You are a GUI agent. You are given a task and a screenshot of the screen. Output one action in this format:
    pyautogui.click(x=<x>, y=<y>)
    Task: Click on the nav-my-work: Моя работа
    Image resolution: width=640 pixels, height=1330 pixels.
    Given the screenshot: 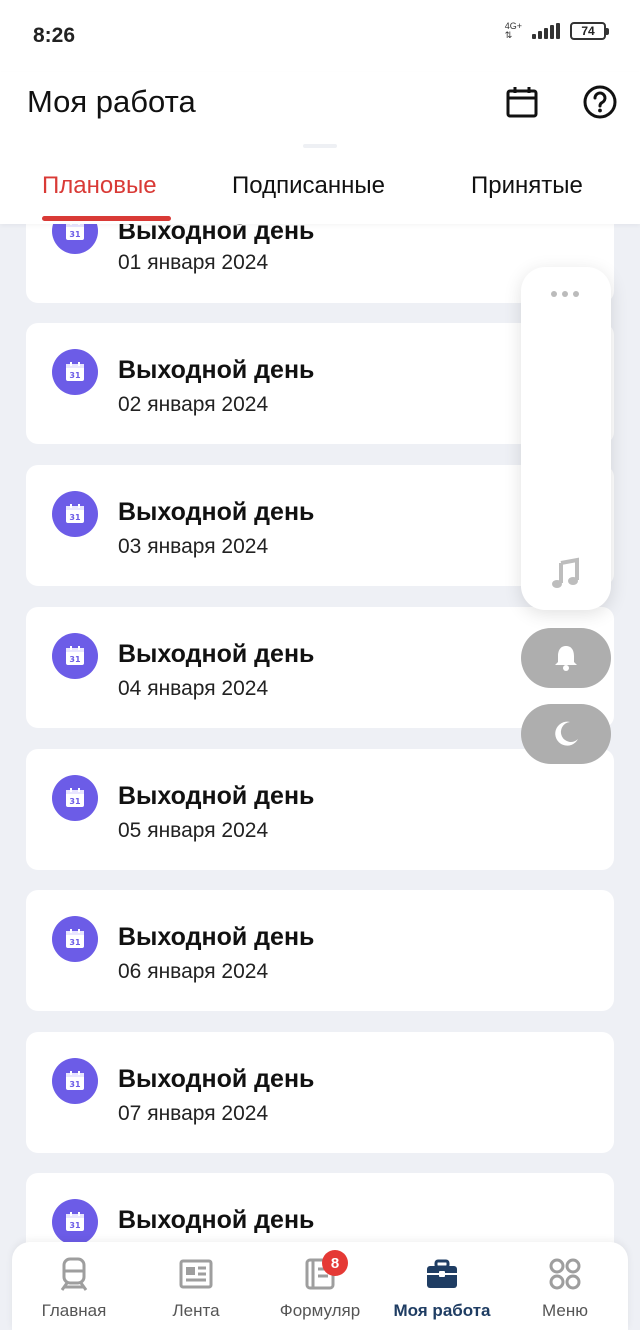 What is the action you would take?
    pyautogui.click(x=442, y=1286)
    